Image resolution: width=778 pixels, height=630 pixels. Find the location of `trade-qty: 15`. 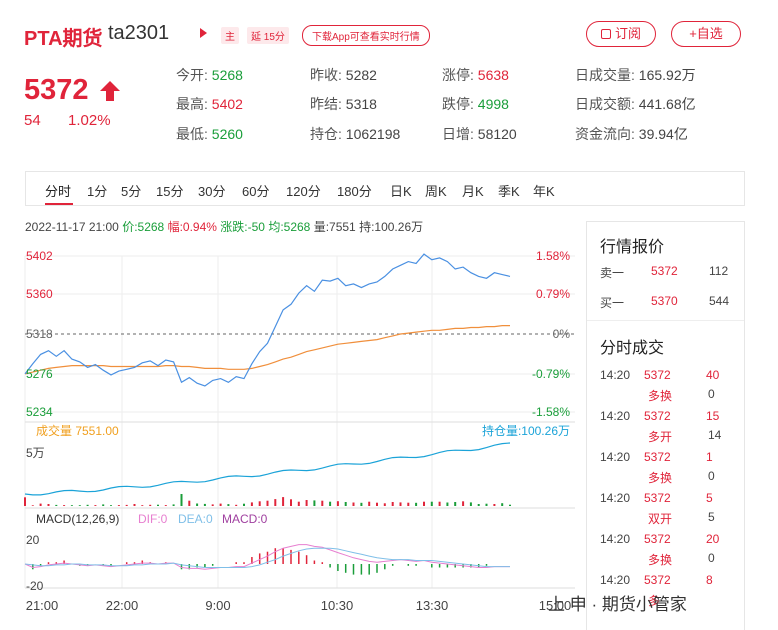

trade-qty: 15 is located at coordinates (713, 416).